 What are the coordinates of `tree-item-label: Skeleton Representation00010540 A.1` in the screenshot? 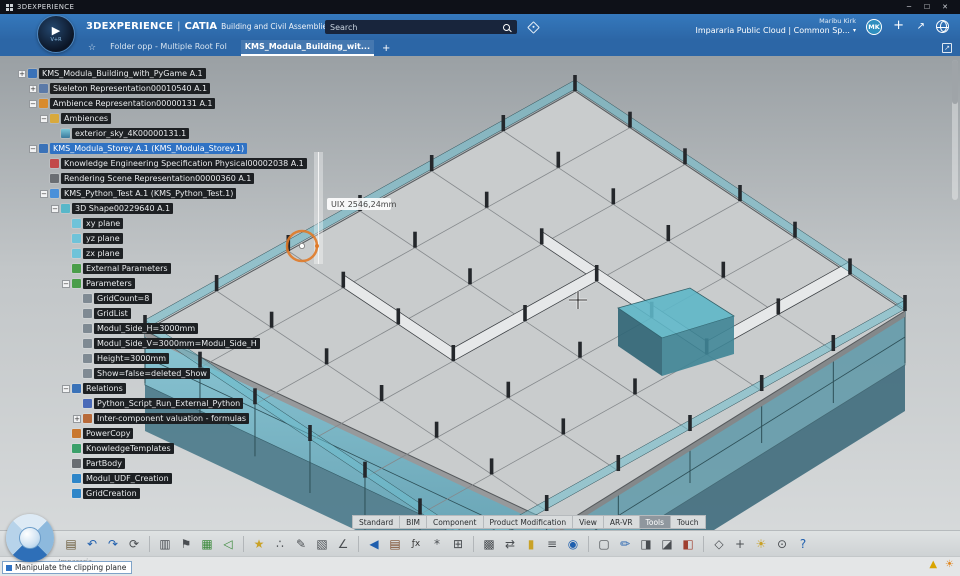 It's located at (130, 88).